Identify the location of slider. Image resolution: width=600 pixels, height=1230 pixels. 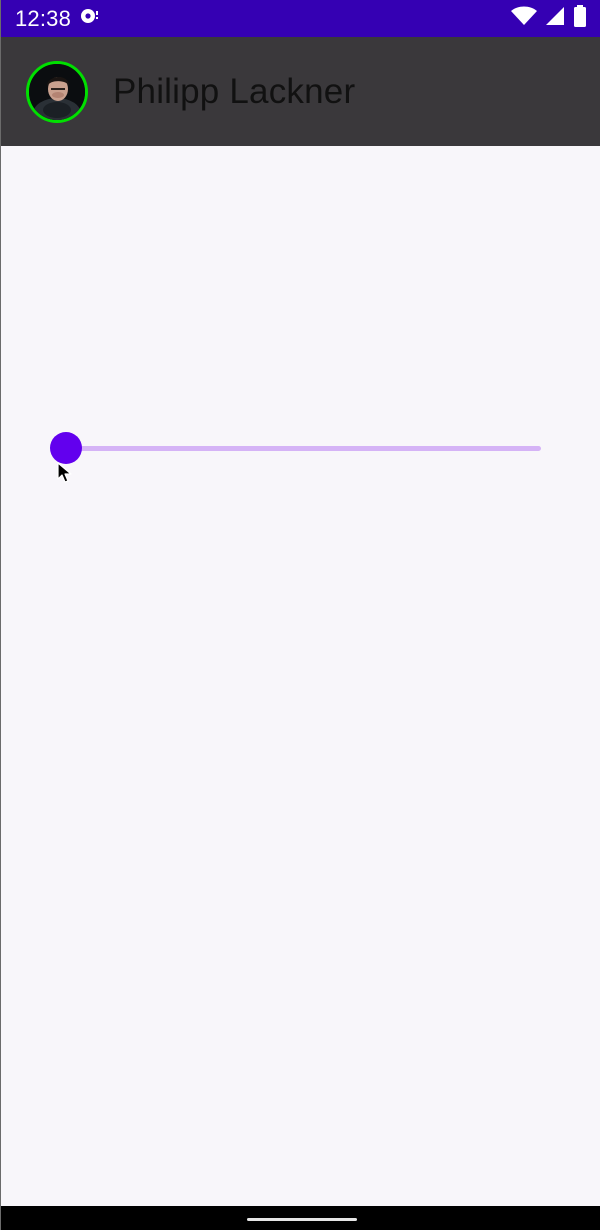
(295, 448).